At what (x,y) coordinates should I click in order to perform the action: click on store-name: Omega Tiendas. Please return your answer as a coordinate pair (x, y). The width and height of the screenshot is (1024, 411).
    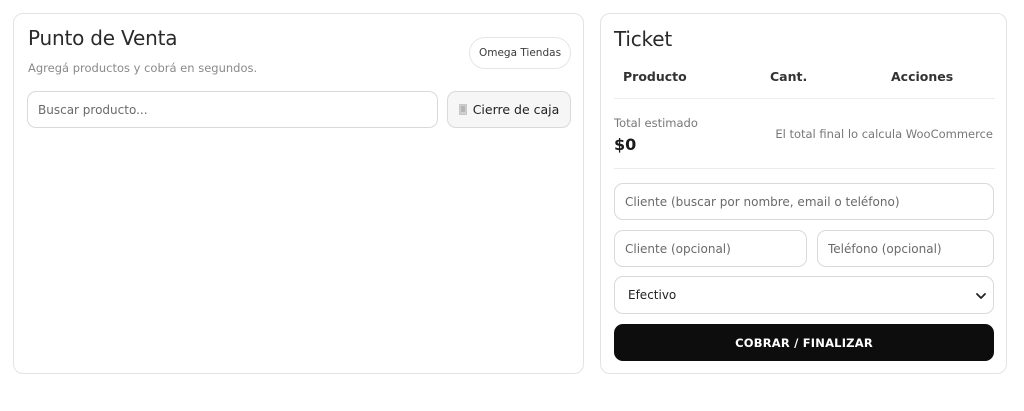
    Looking at the image, I should click on (520, 53).